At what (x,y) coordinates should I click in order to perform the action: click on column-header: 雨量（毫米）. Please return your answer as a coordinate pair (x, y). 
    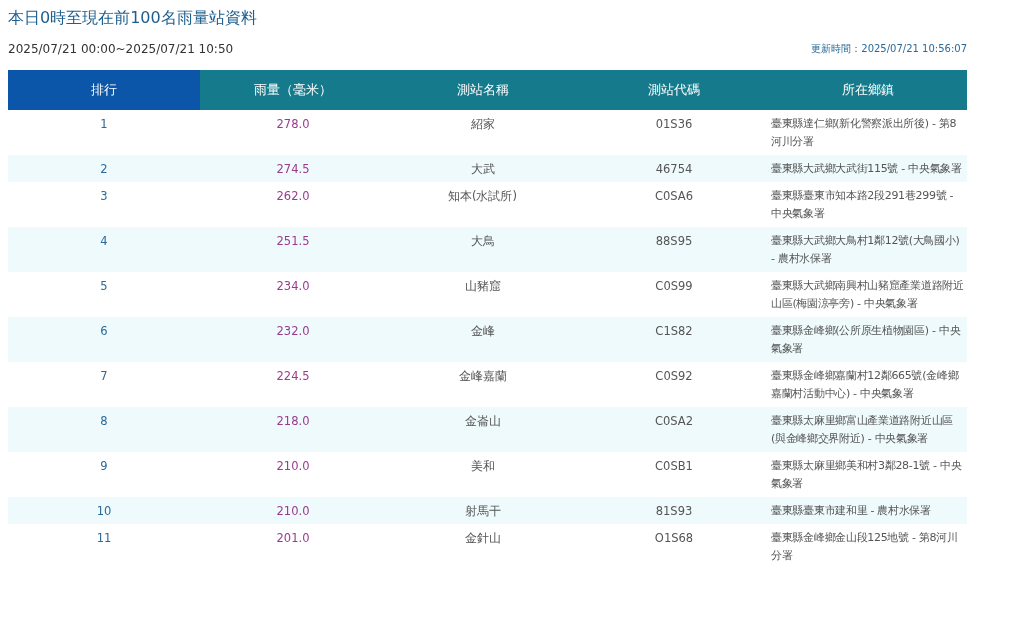
    Looking at the image, I should click on (293, 90).